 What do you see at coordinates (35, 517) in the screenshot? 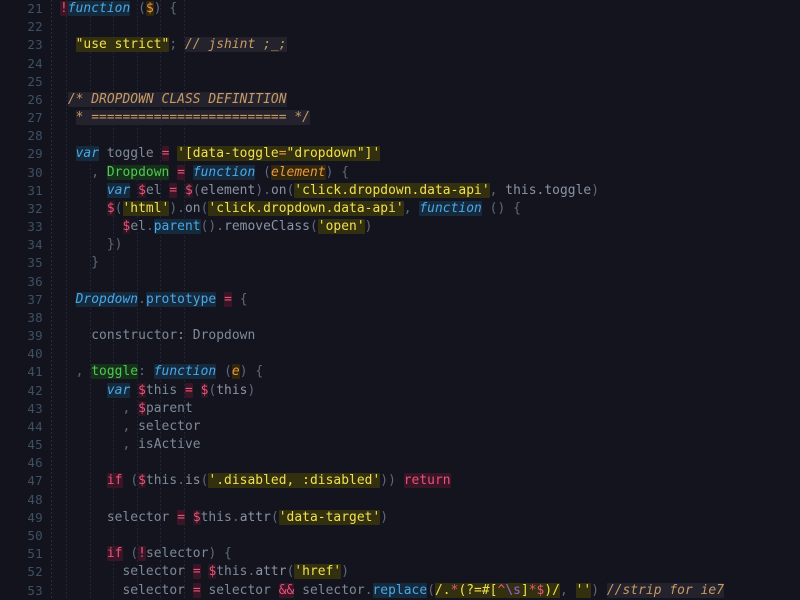
I see `line-number: 49` at bounding box center [35, 517].